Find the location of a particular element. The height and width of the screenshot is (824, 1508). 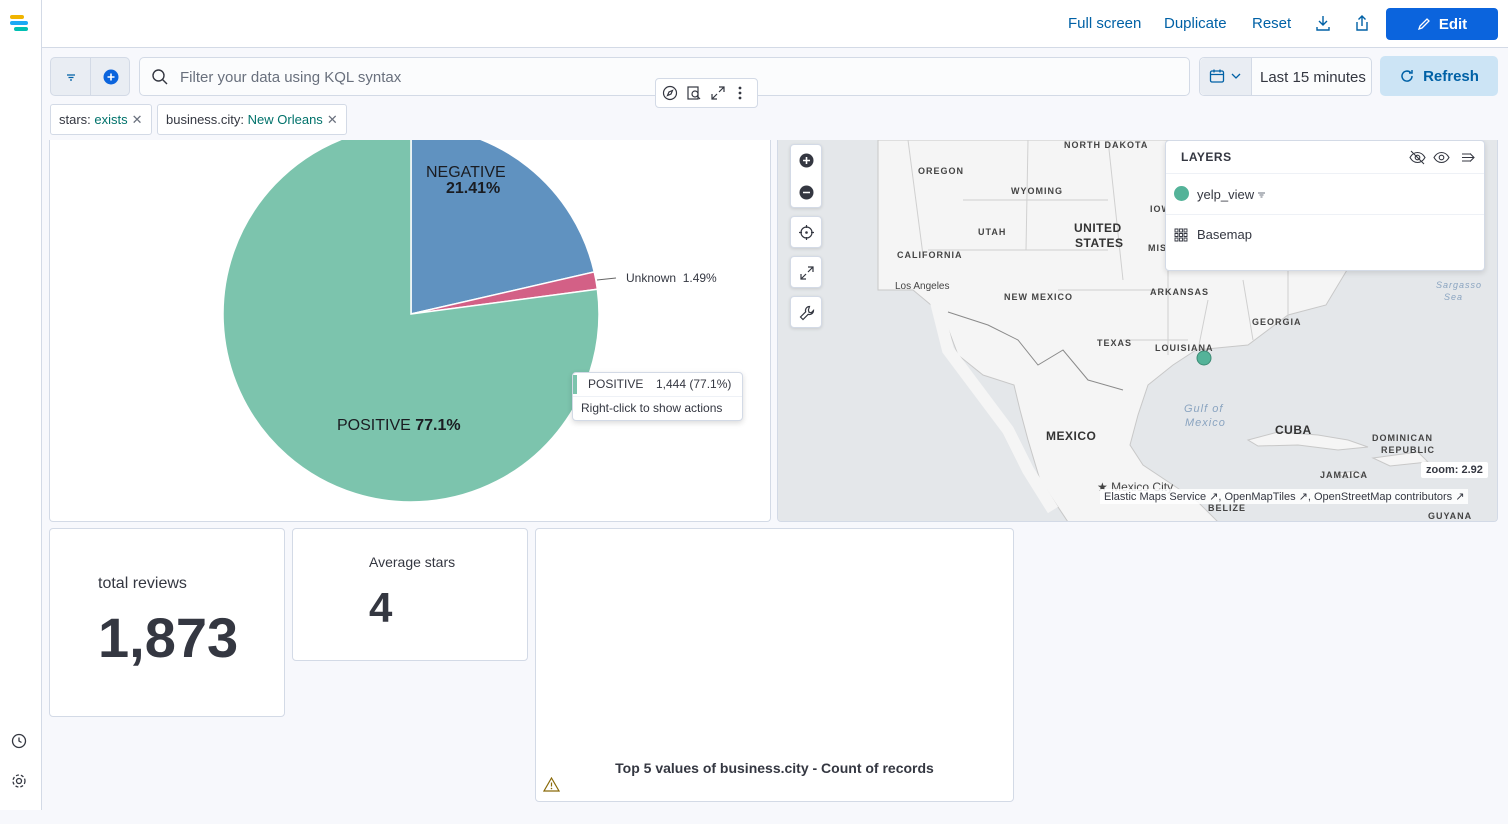

map-label: Gulf of is located at coordinates (1204, 409).